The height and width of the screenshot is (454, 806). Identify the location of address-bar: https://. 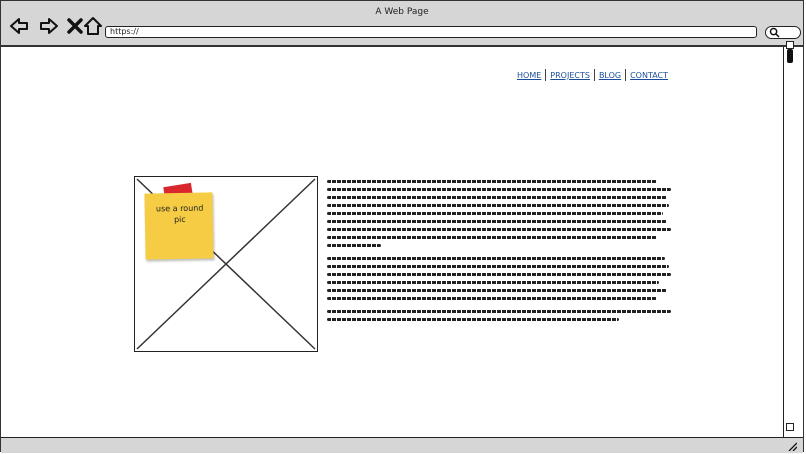
(431, 32).